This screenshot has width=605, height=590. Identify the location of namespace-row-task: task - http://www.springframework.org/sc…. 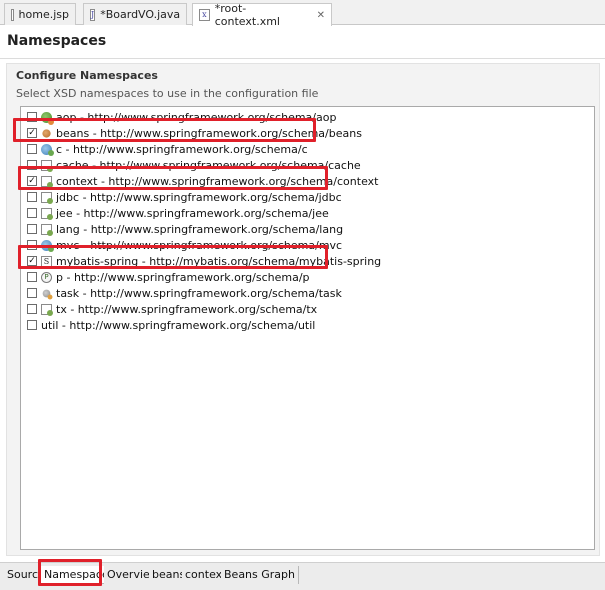
(184, 293).